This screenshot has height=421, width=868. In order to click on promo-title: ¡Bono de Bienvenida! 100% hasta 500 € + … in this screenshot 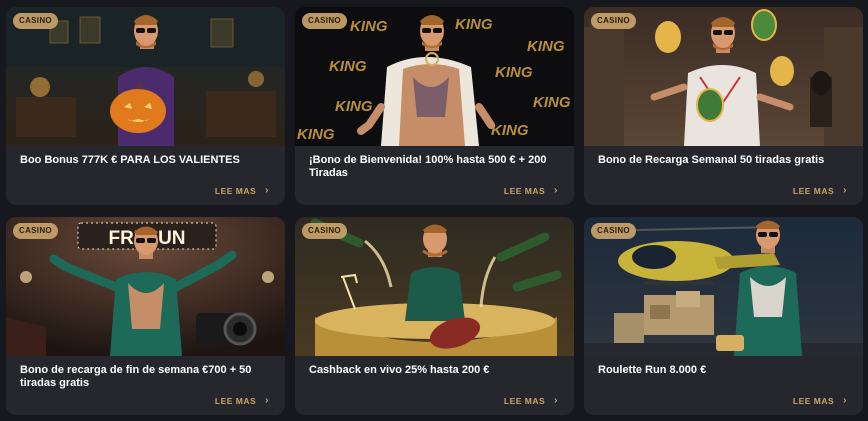, I will do `click(428, 166)`.